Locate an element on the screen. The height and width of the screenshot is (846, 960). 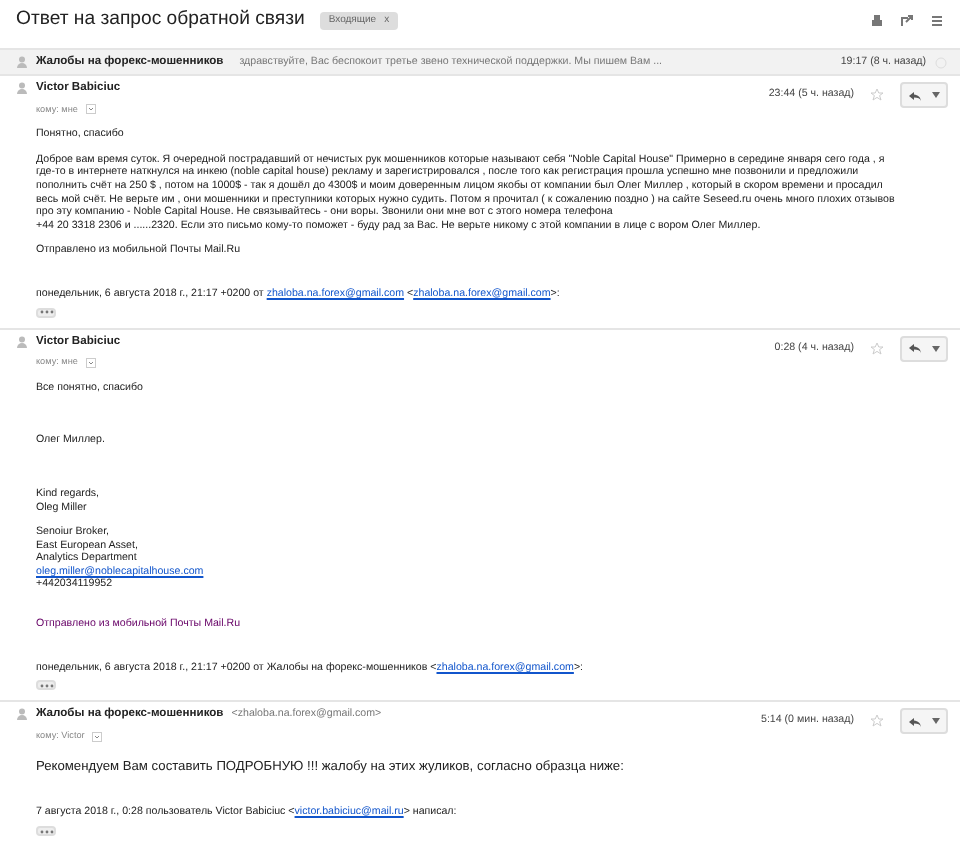
new-window-icon is located at coordinates (907, 20).